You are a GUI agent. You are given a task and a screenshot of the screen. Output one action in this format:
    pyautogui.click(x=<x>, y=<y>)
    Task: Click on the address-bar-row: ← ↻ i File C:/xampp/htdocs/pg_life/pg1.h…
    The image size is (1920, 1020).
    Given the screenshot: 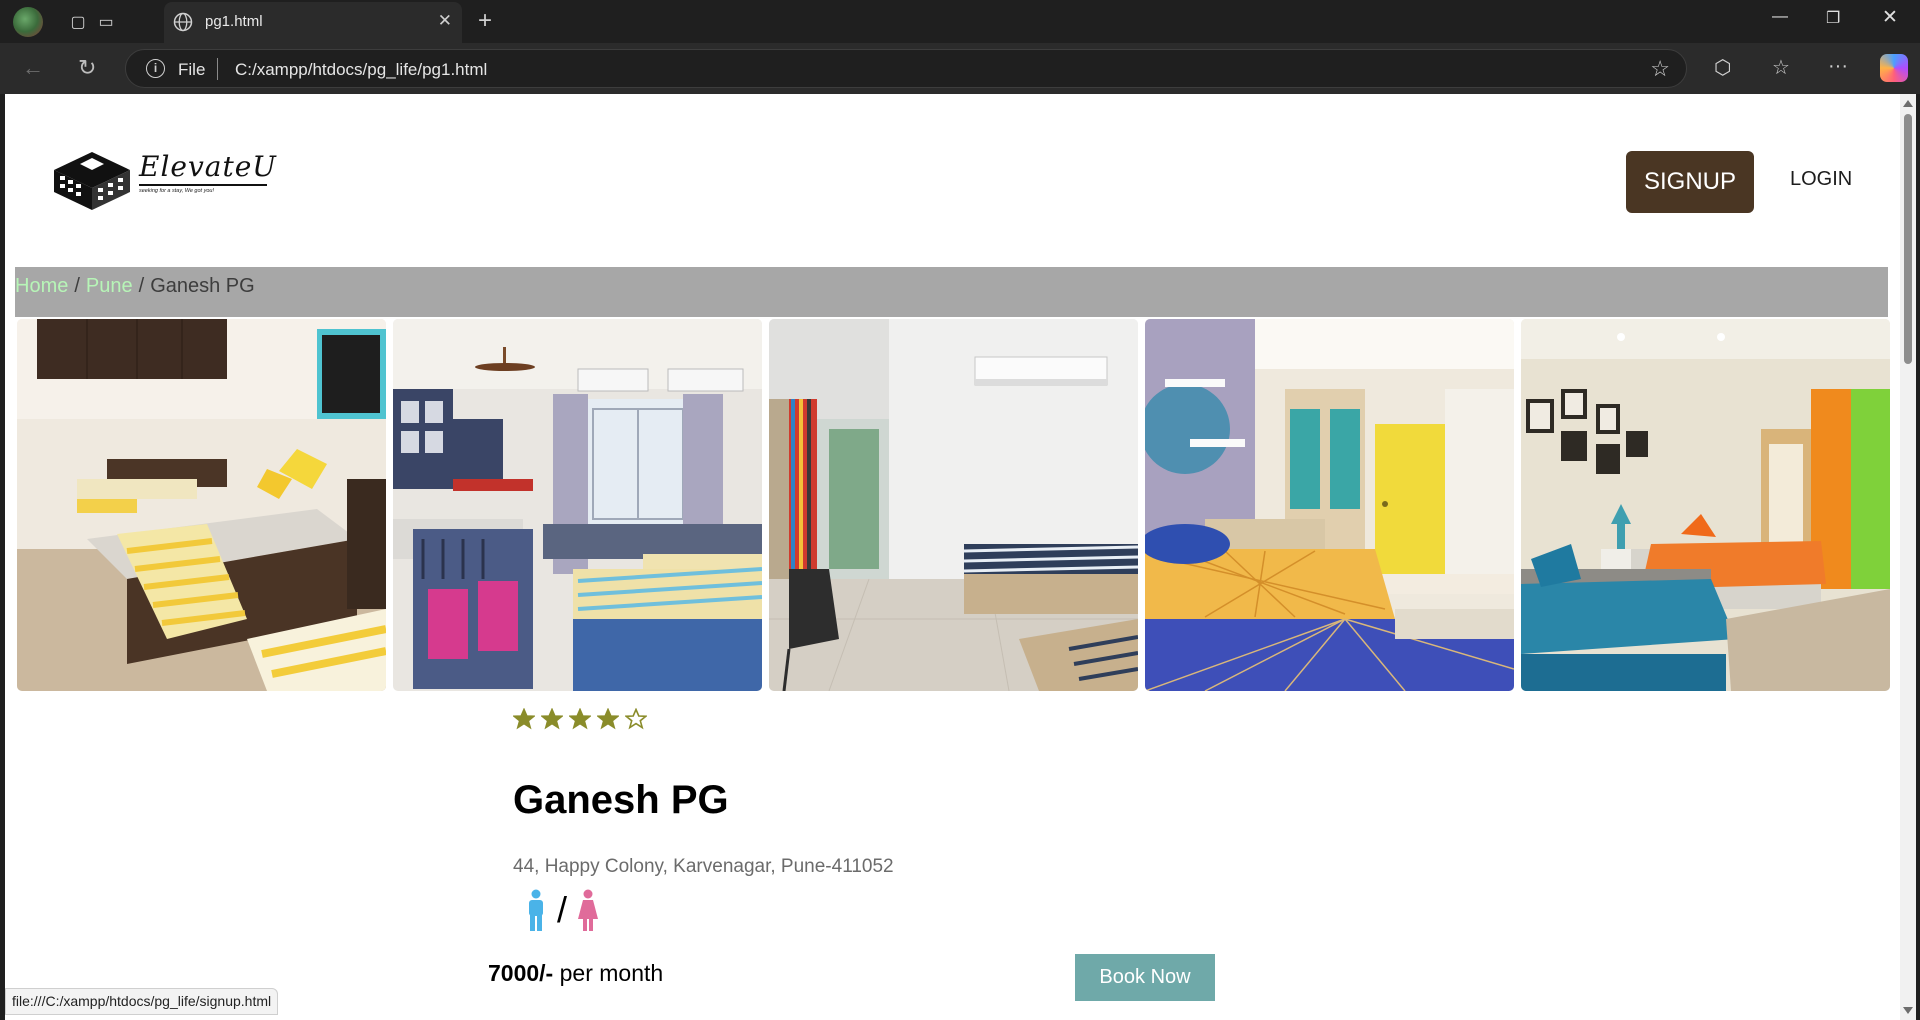 What is the action you would take?
    pyautogui.click(x=960, y=68)
    